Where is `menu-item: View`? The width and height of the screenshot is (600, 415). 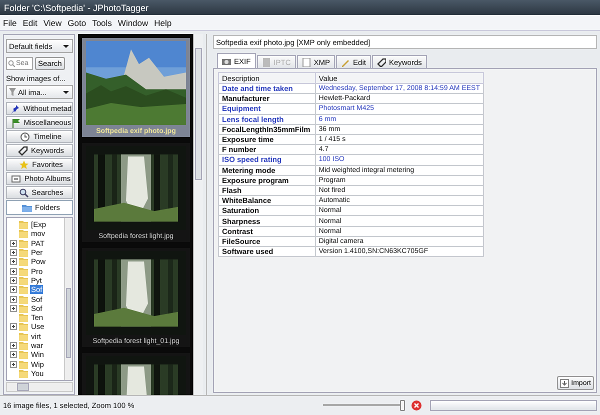
menu-item: View is located at coordinates (52, 23).